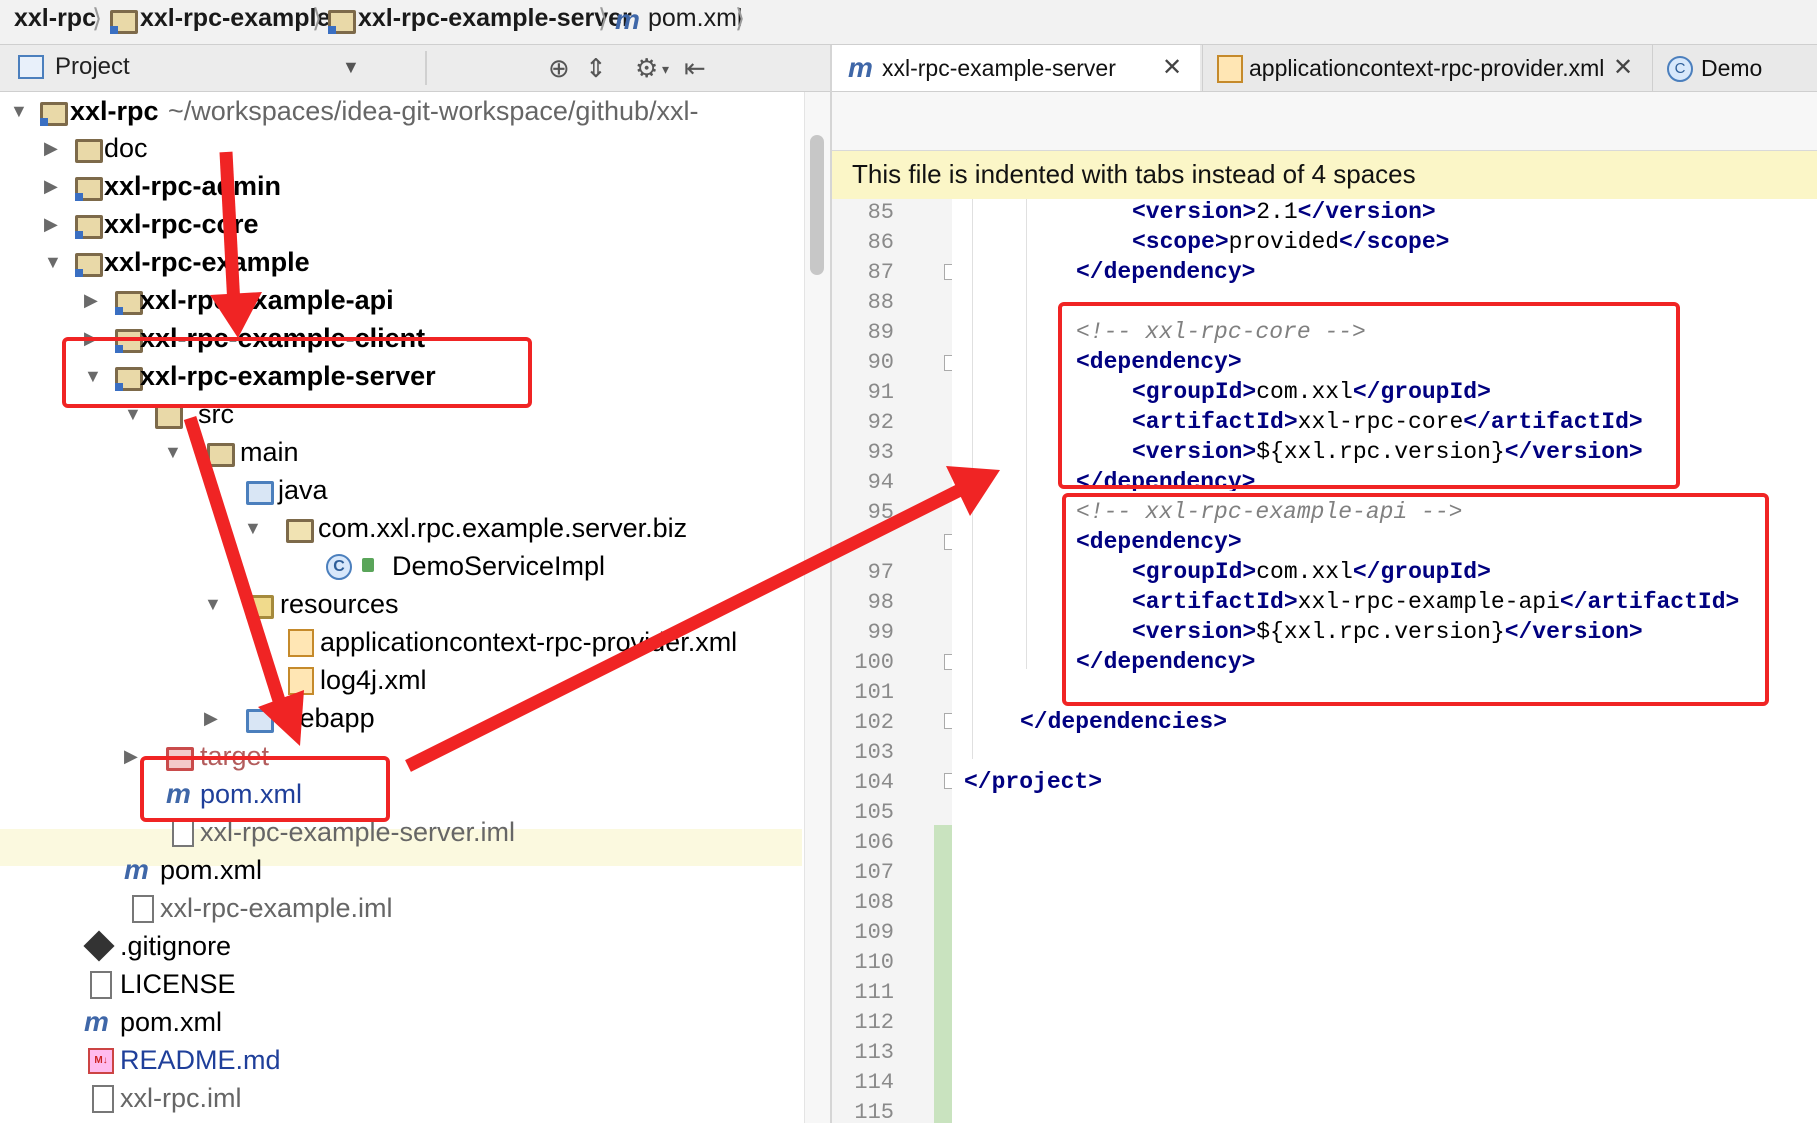  What do you see at coordinates (235, 18) in the screenshot?
I see `breadcrumb-item-example: xxl-rpc-example` at bounding box center [235, 18].